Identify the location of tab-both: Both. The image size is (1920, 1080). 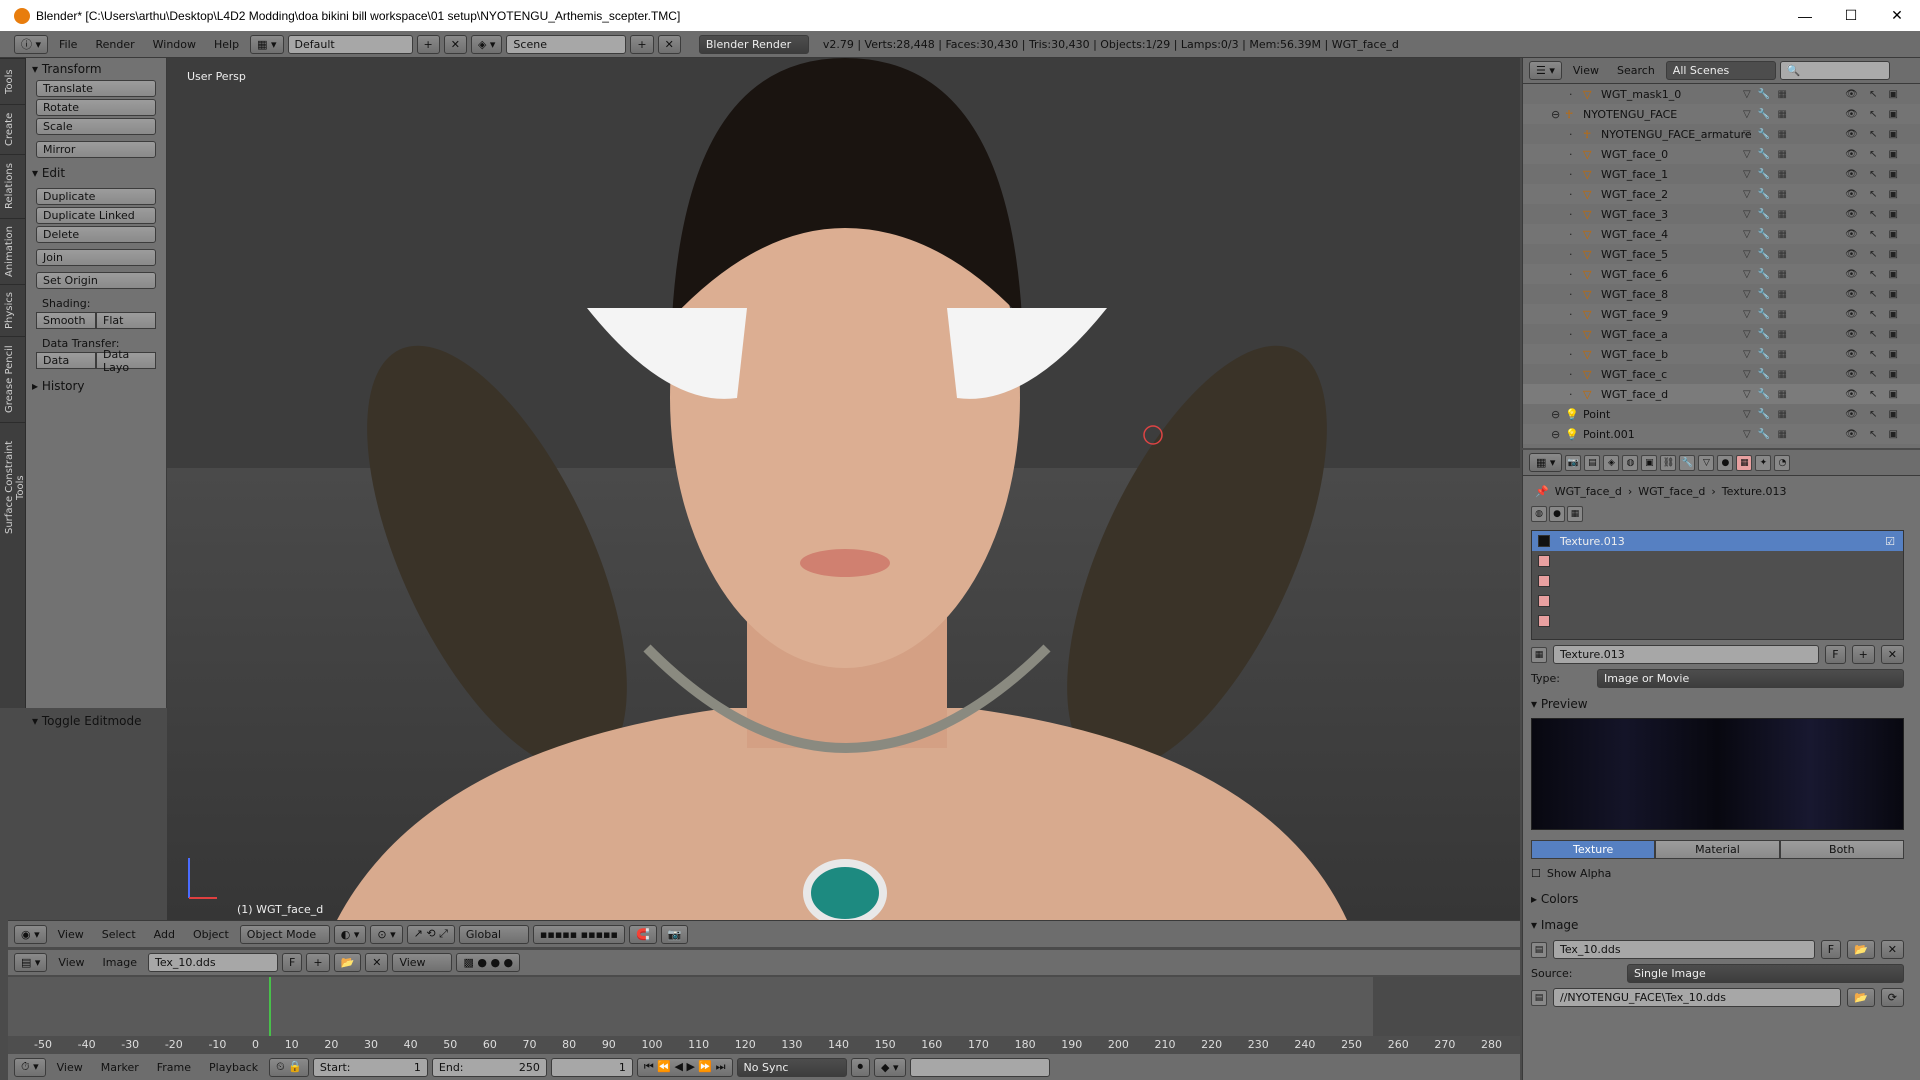
(1841, 849).